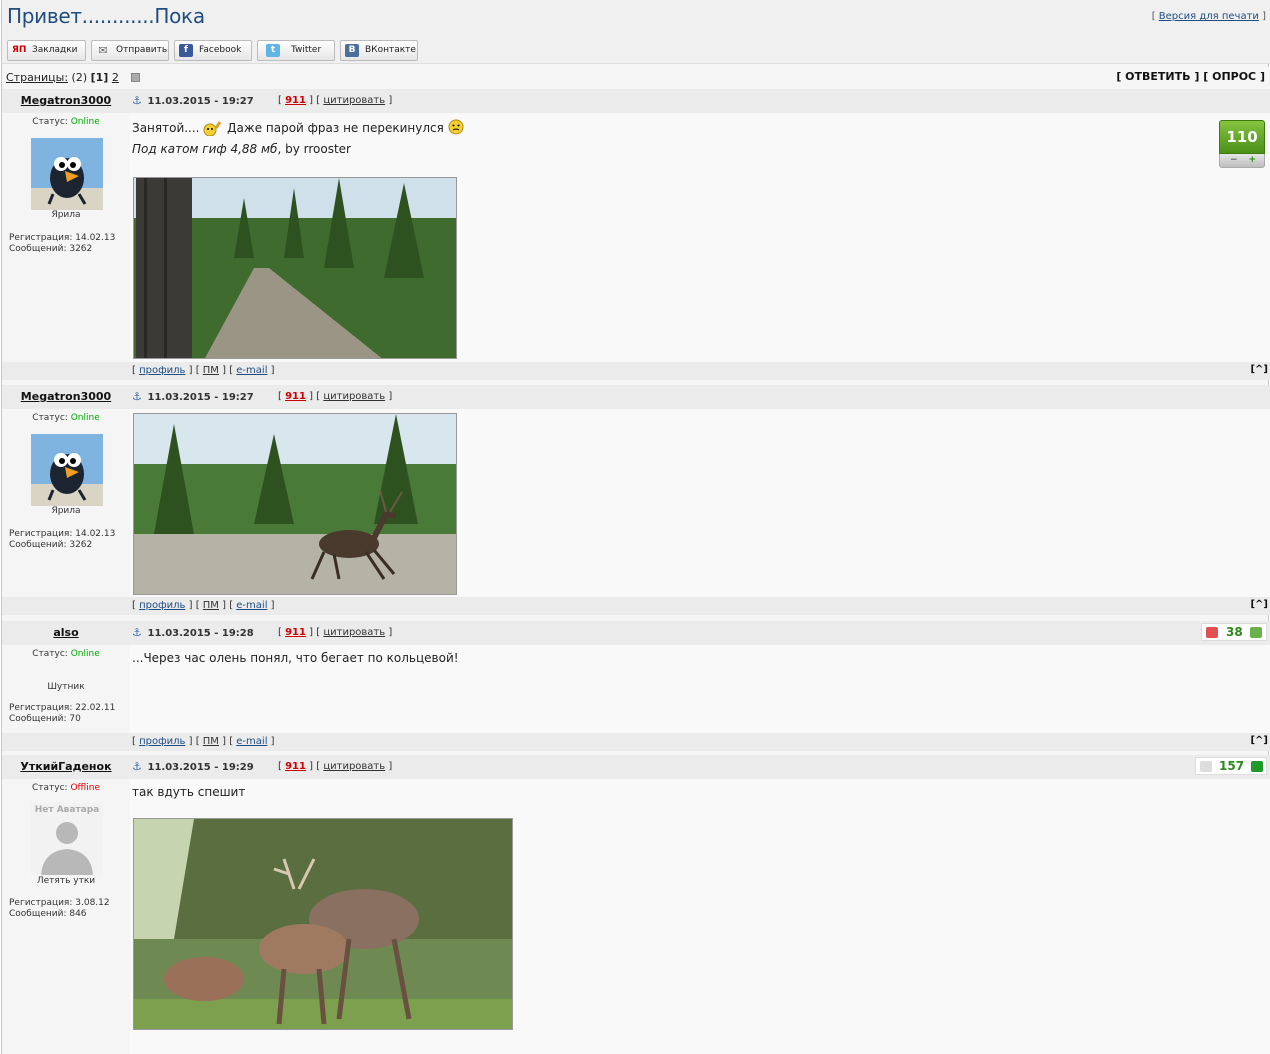 The height and width of the screenshot is (1054, 1270). Describe the element at coordinates (92, 903) in the screenshot. I see `reg-date: 3.08.12` at that location.